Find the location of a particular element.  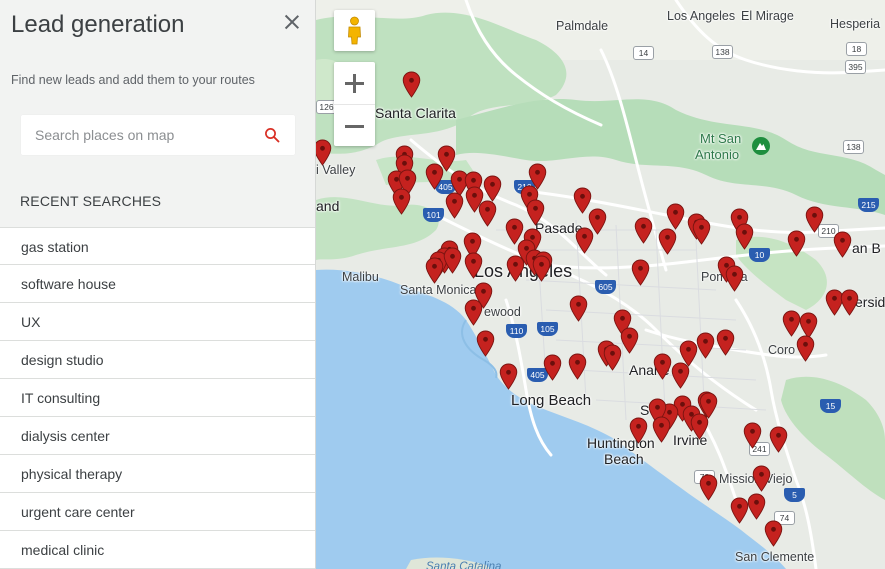

map-label-hesperia: Hesperia is located at coordinates (855, 24).